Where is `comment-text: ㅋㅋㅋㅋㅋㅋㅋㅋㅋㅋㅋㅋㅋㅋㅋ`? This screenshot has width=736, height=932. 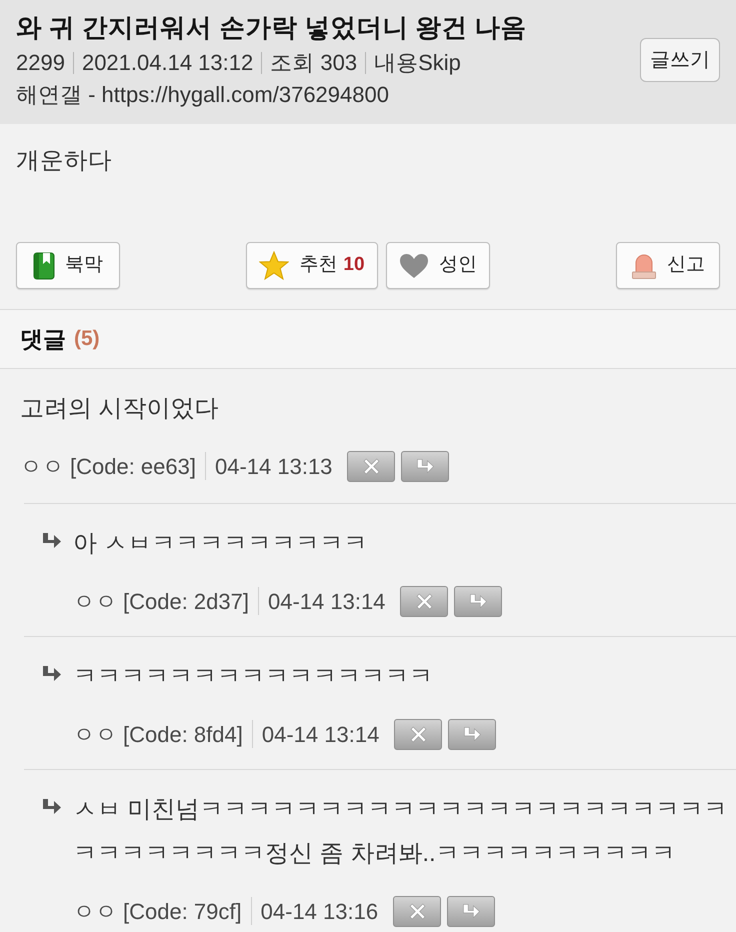
comment-text: ㅋㅋㅋㅋㅋㅋㅋㅋㅋㅋㅋㅋㅋㅋㅋ is located at coordinates (253, 677).